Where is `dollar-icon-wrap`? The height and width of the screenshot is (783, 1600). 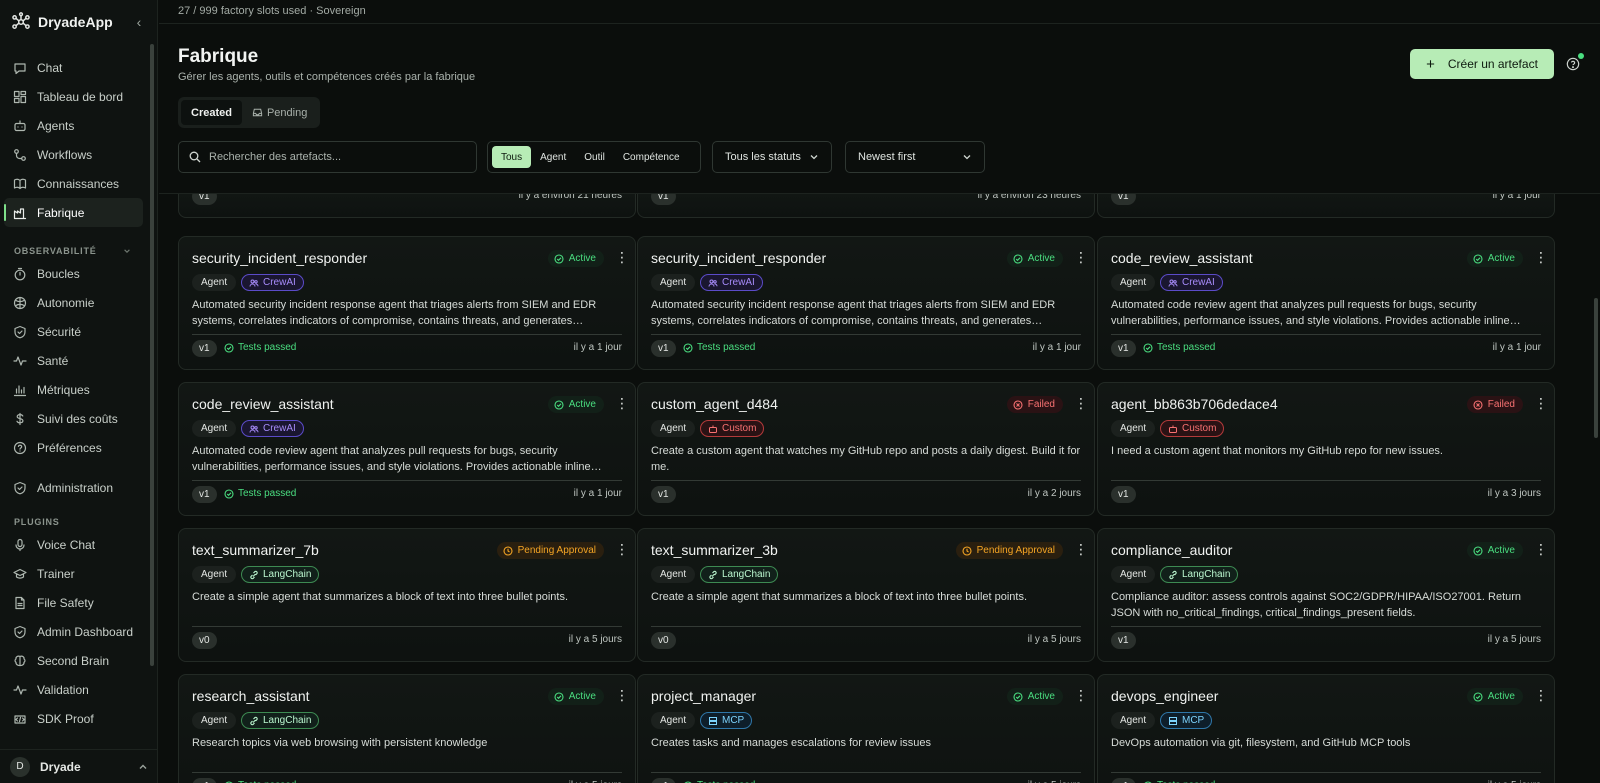 dollar-icon-wrap is located at coordinates (20, 419).